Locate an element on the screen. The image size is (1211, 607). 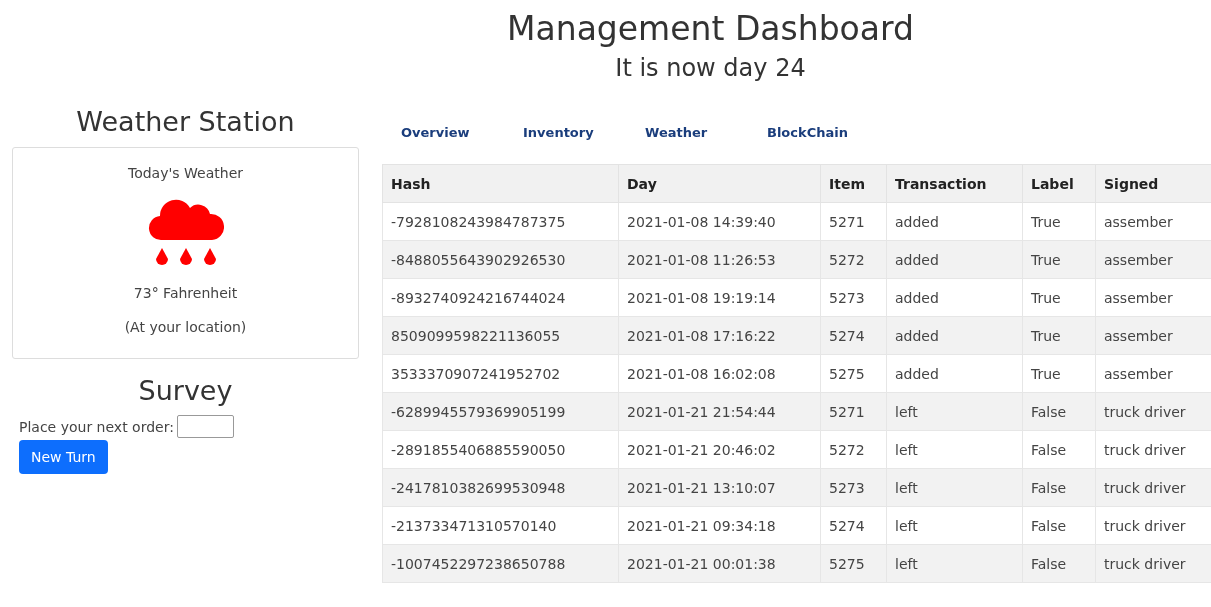
column-header: Label is located at coordinates (1059, 183).